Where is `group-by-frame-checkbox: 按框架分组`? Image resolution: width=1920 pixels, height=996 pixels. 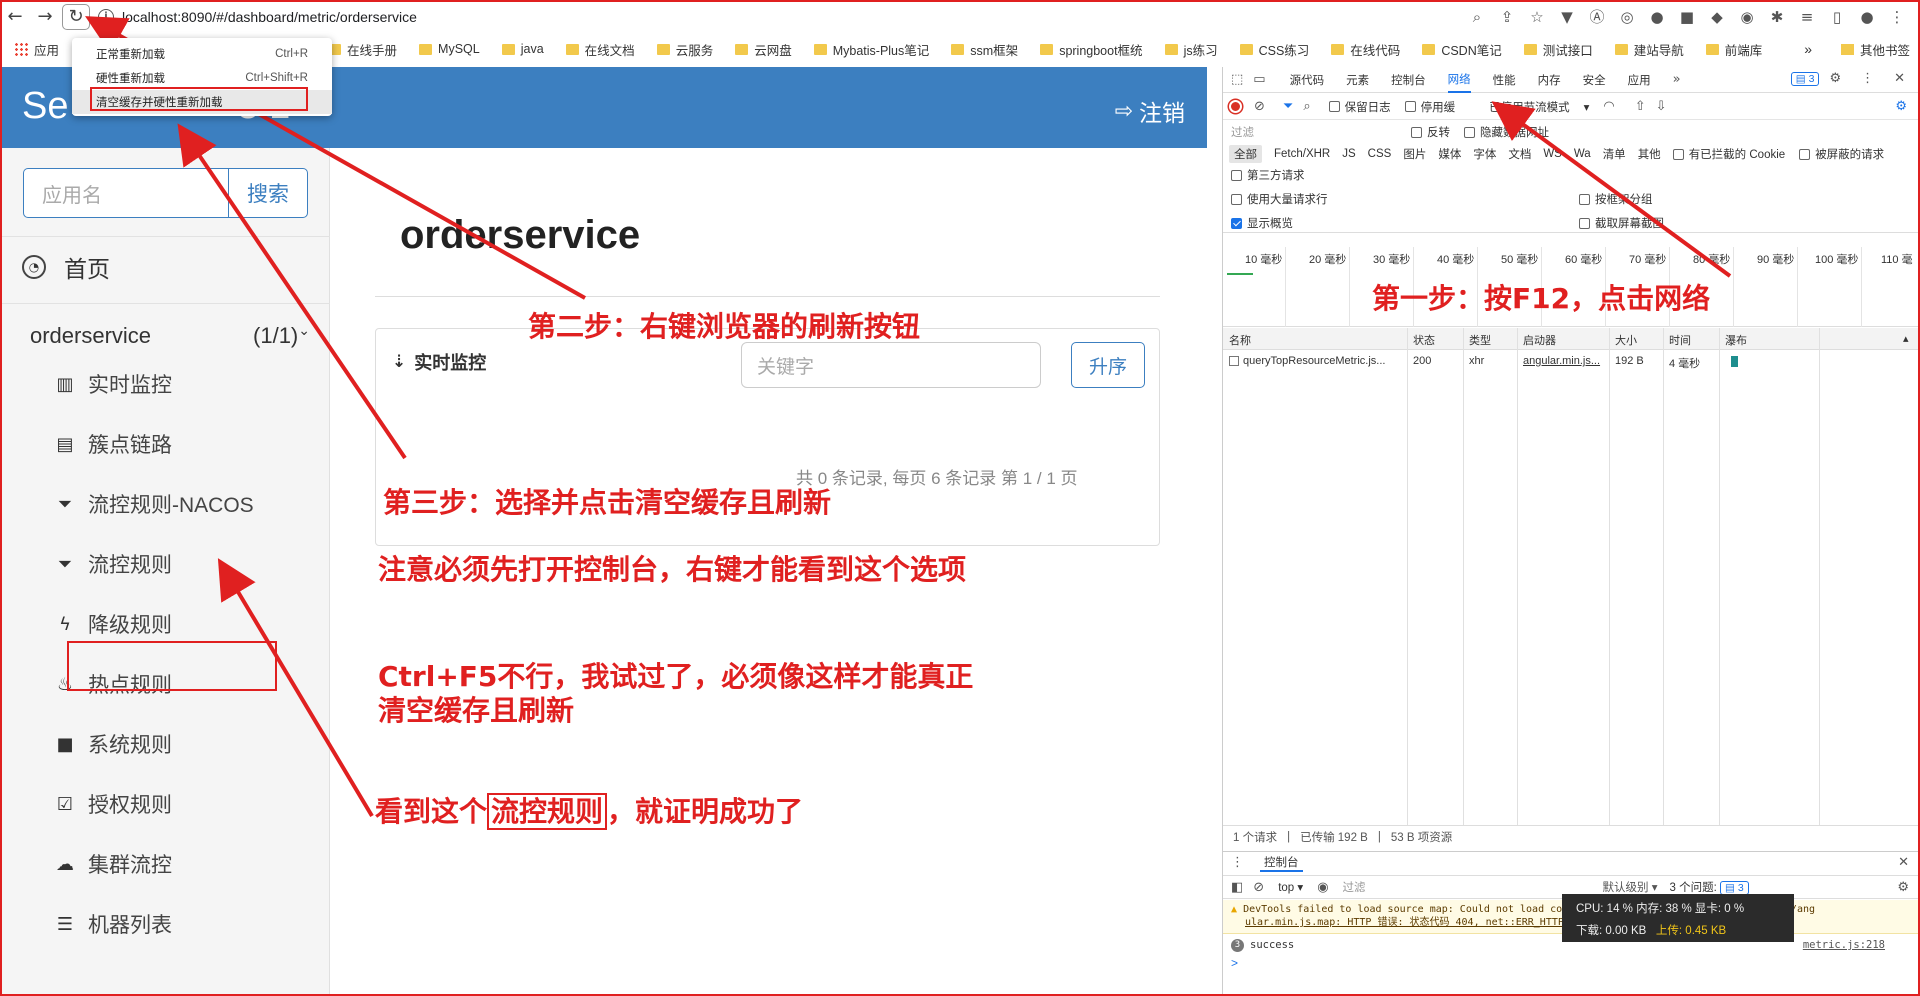
group-by-frame-checkbox: 按框架分组 is located at coordinates (1621, 199).